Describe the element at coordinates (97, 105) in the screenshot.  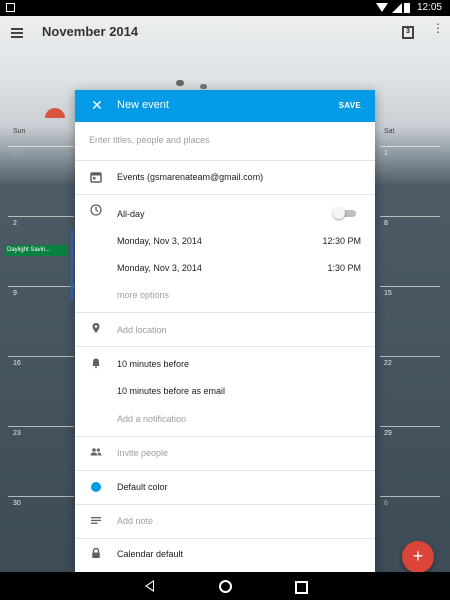
I see `close-icon: ✕` at that location.